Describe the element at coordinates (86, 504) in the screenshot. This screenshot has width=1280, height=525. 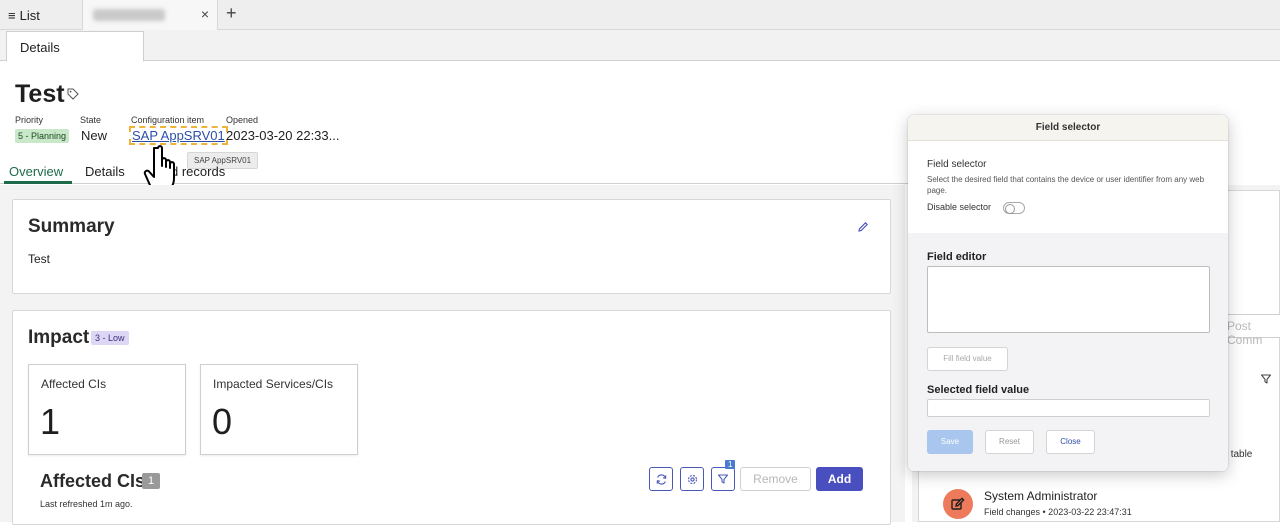
I see `last-refreshed-text: Last refreshed 1m ago.` at that location.